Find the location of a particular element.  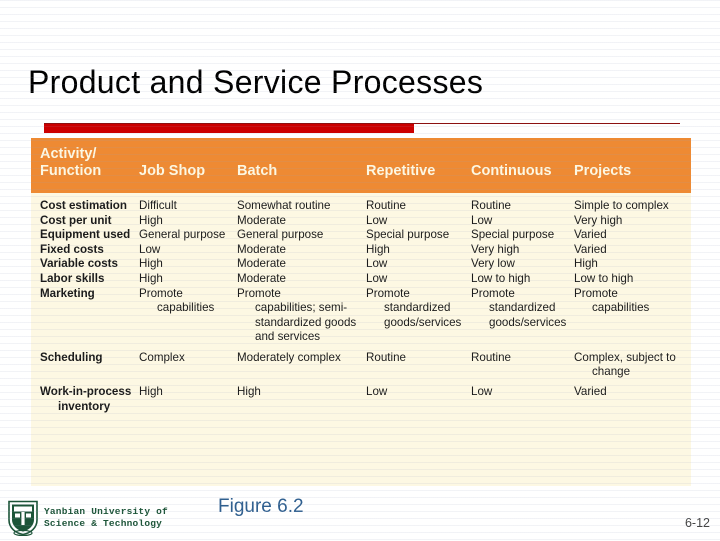

table-cell-line: Special purpose is located at coordinates (408, 235).